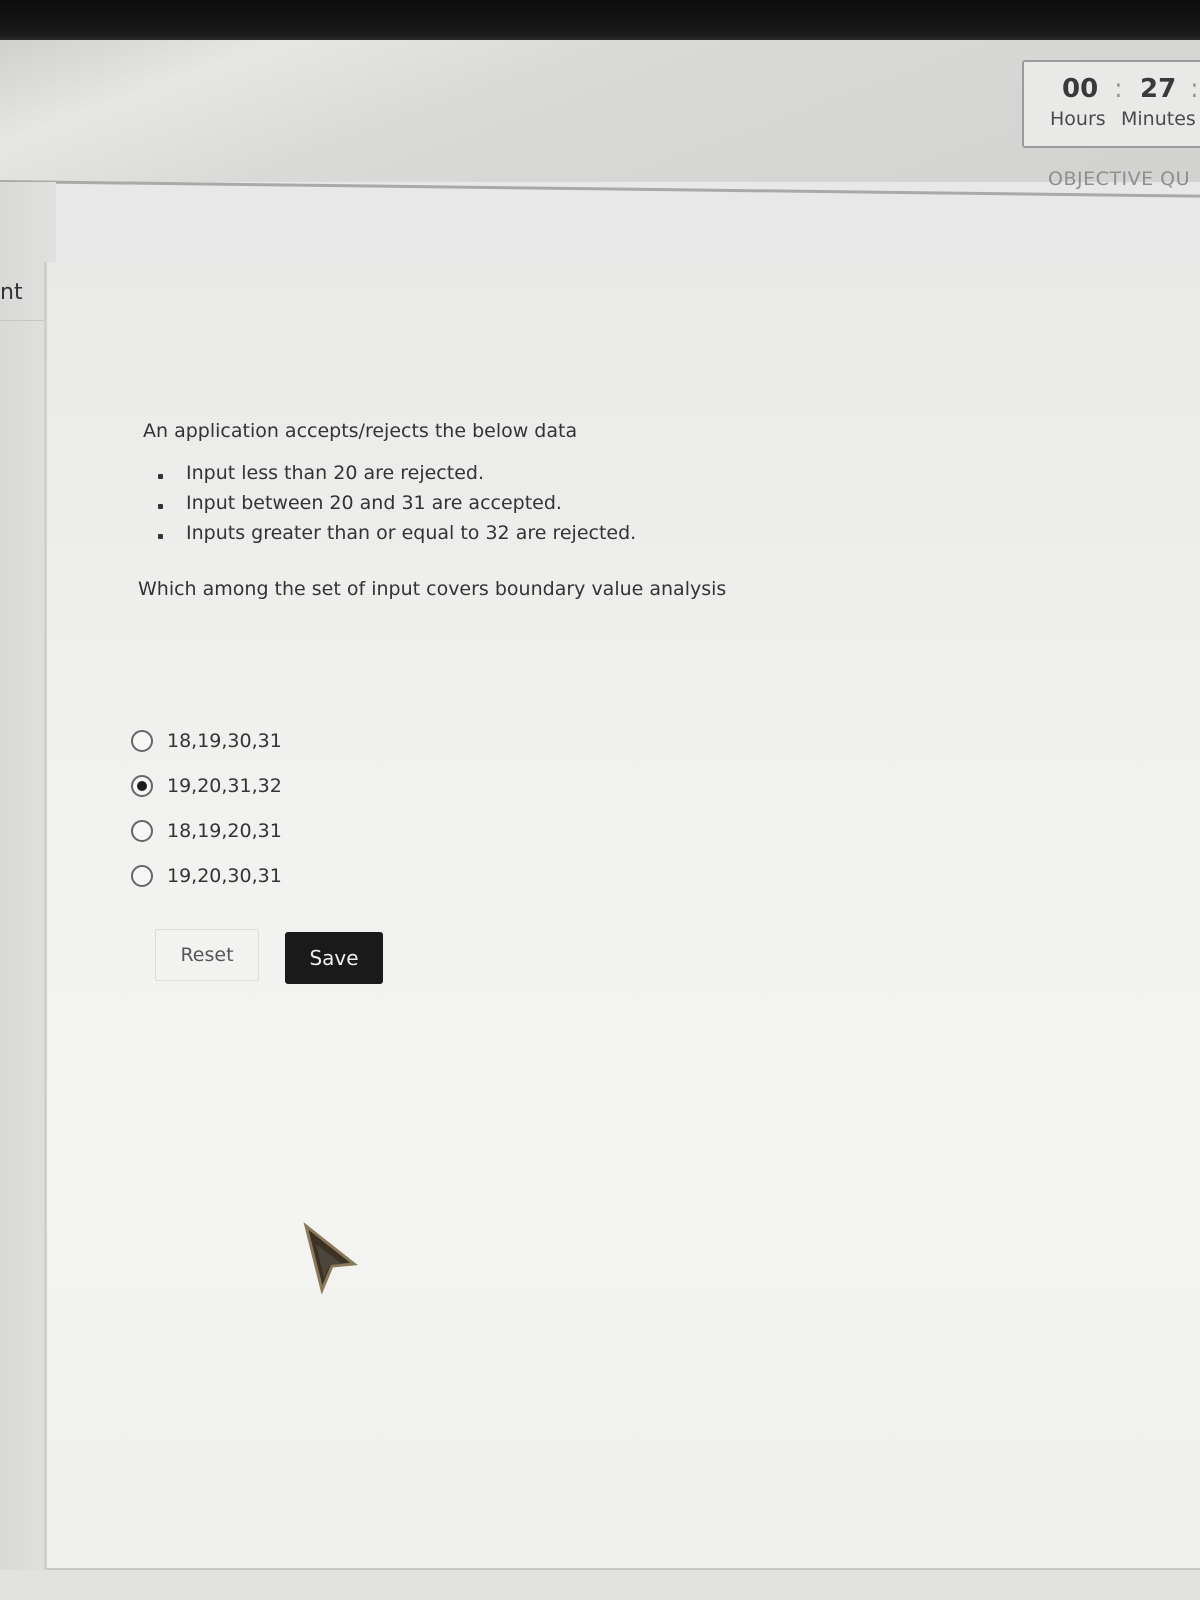 This screenshot has width=1200, height=1600. I want to click on condition-item: Input between 20 and 31 are accepted., so click(393, 507).